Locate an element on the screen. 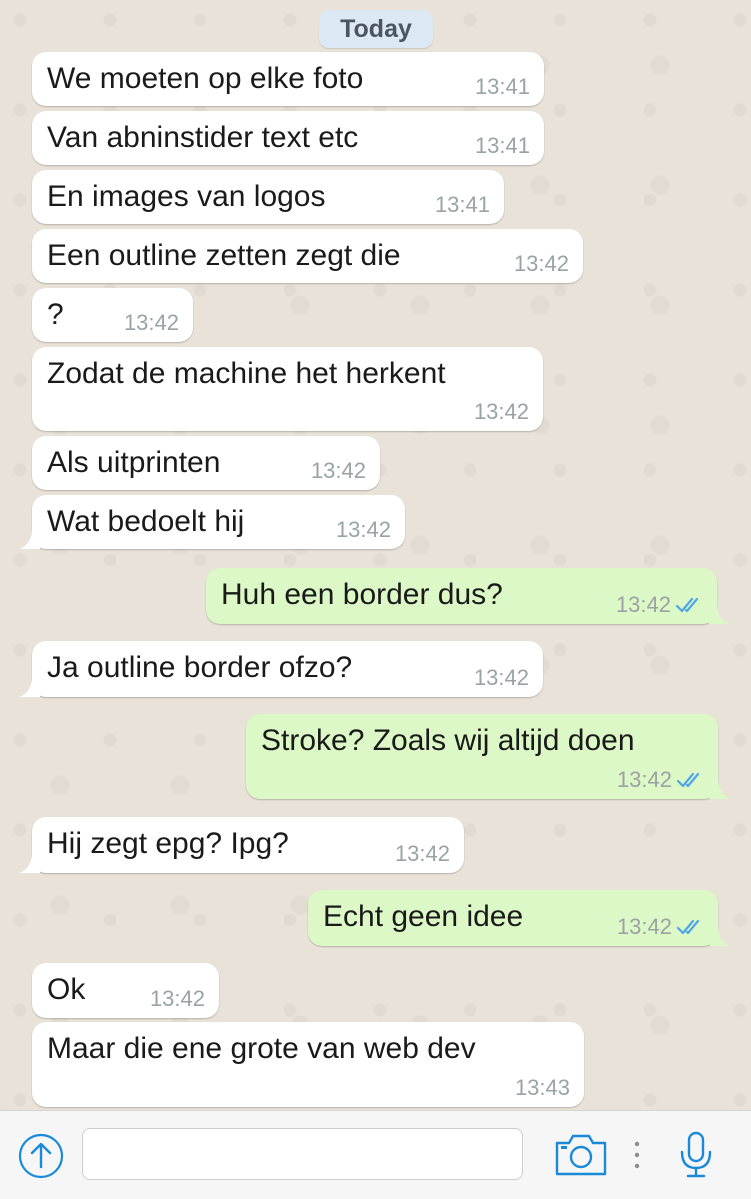 Image resolution: width=751 pixels, height=1199 pixels. message-bubble: Echt geen idee 13:42 is located at coordinates (519, 918).